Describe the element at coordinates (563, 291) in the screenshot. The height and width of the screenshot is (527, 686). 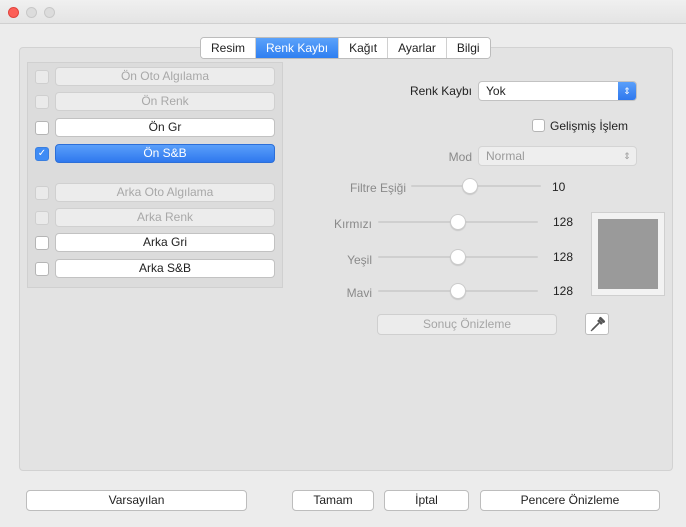
I see `blue-value: 128` at that location.